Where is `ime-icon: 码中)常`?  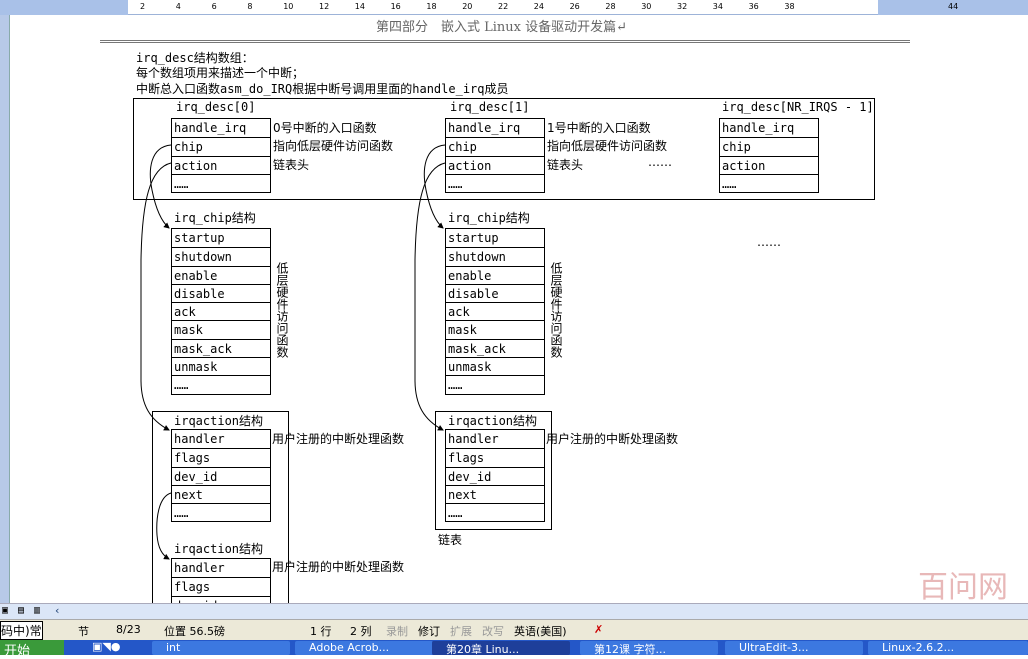 ime-icon: 码中)常 is located at coordinates (21, 630).